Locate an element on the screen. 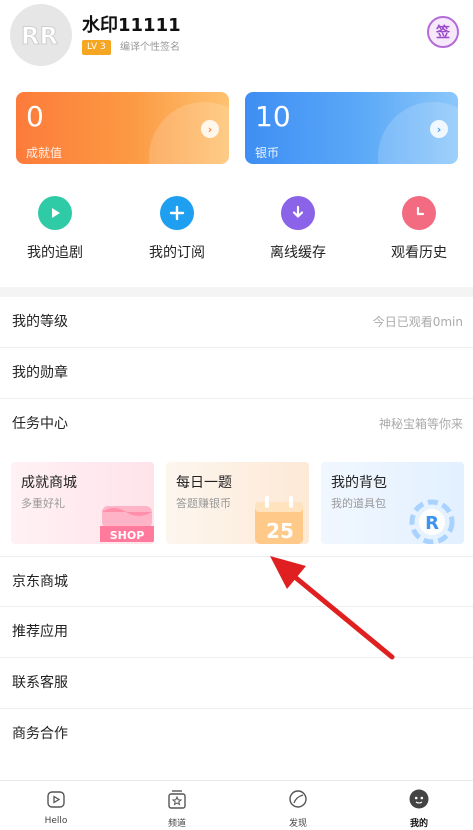  check-in-button: 签 is located at coordinates (443, 32).